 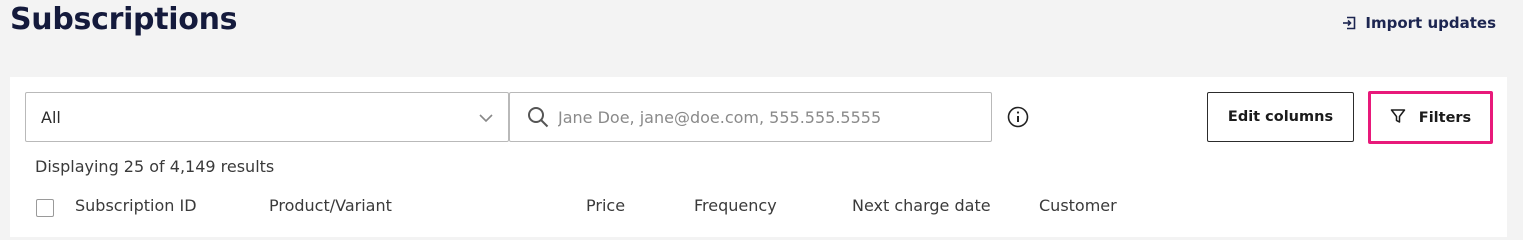 What do you see at coordinates (768, 117) in the screenshot?
I see `search-input` at bounding box center [768, 117].